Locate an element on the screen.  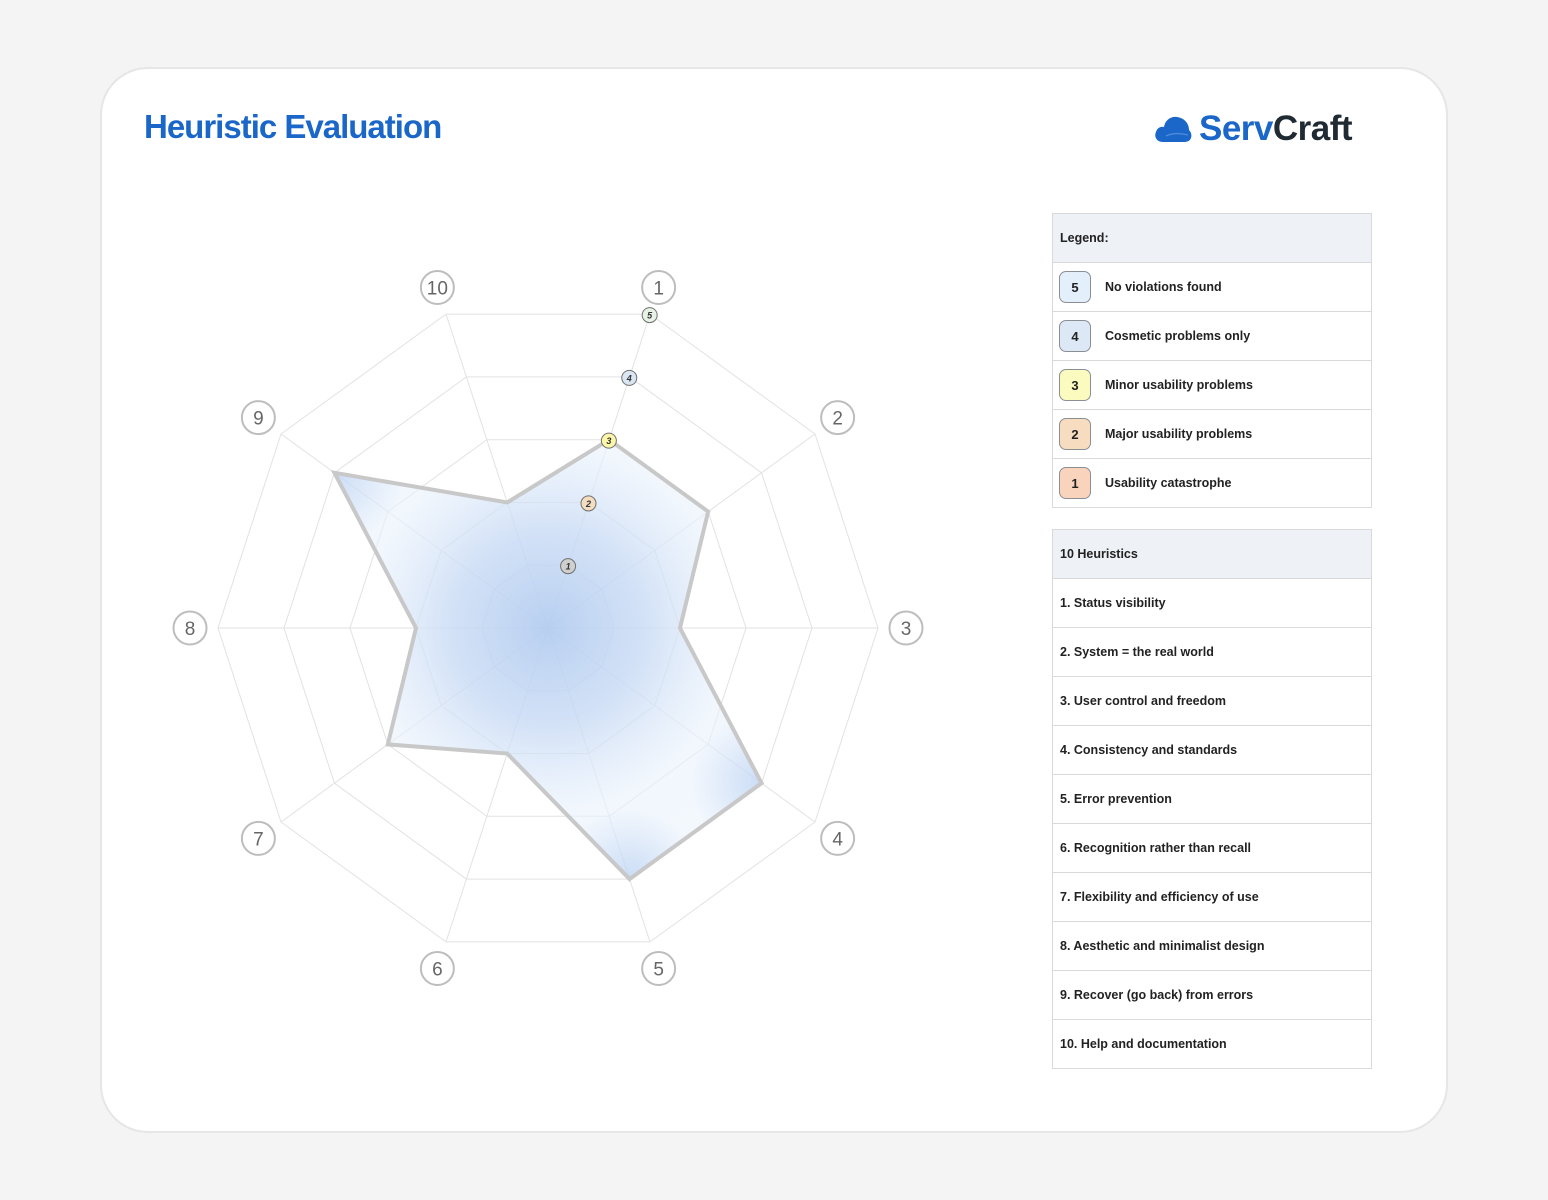
heuristic-row: 6. Recognition rather than recall is located at coordinates (1212, 848).